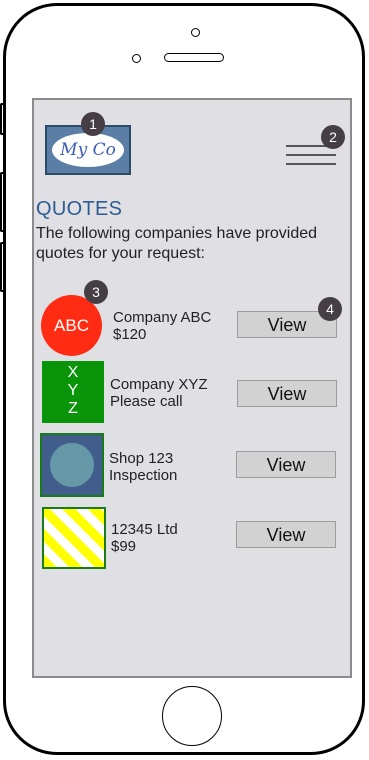  I want to click on company-xyz-avatar: X Y Z, so click(73, 392).